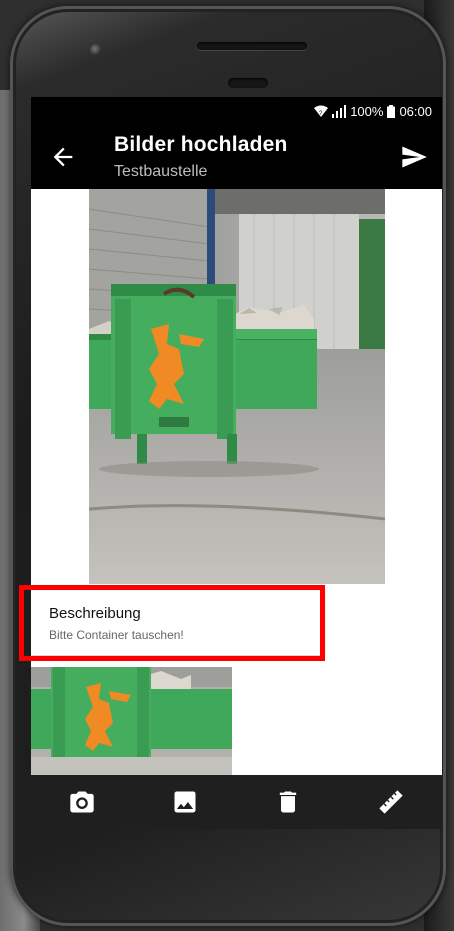 Image resolution: width=454 pixels, height=931 pixels. I want to click on gallery-button, so click(185, 802).